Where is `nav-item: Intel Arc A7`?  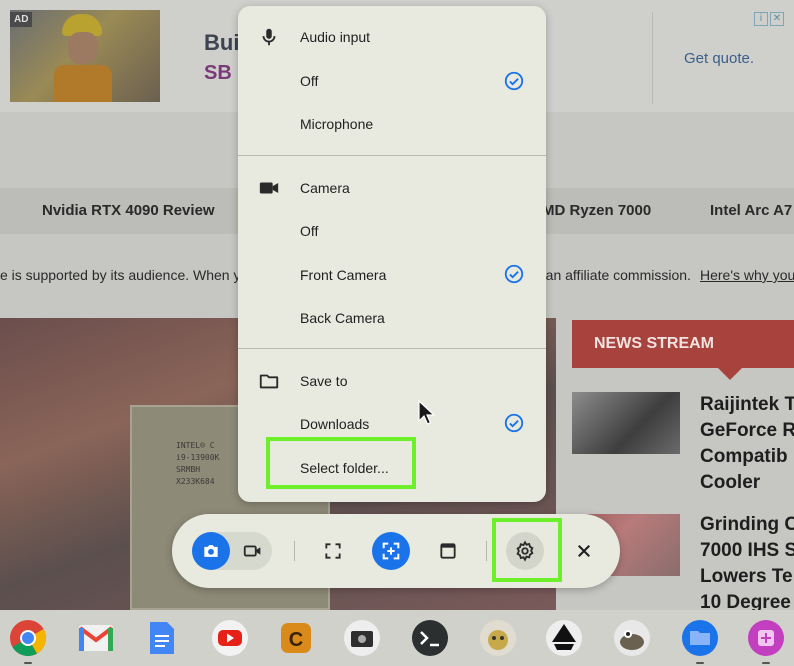
nav-item: Intel Arc A7 is located at coordinates (751, 210).